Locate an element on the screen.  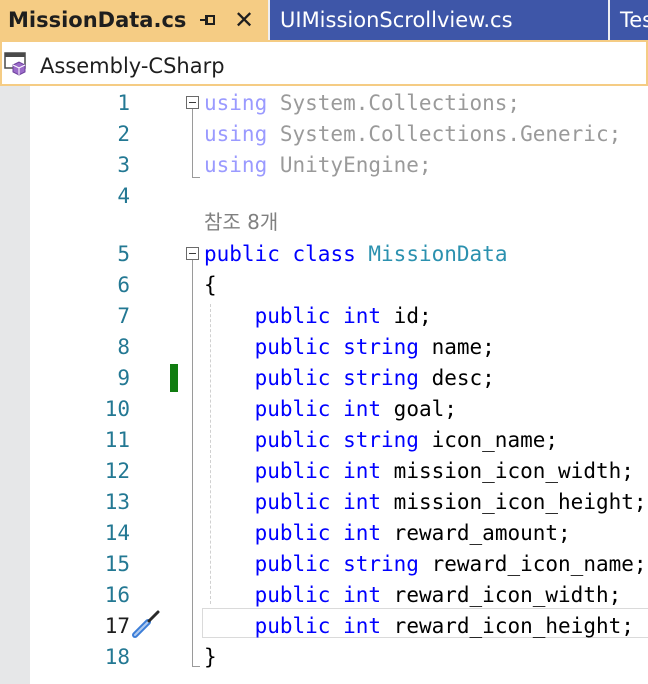
code-text: desc; is located at coordinates (456, 378).